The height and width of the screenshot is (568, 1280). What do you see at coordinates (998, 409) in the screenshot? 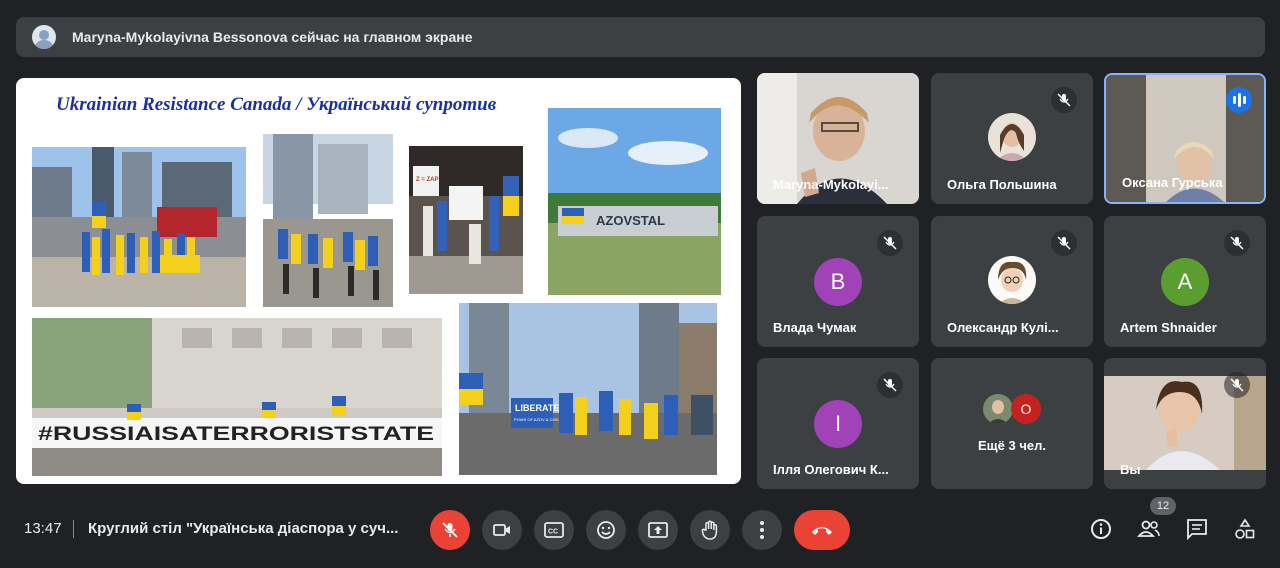
I see `others-avatar` at bounding box center [998, 409].